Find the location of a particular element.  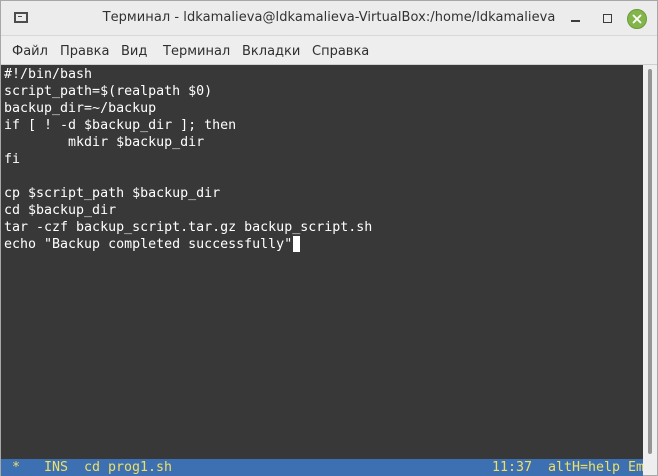

terminal-line: mkdir $backup_dir is located at coordinates (104, 142).